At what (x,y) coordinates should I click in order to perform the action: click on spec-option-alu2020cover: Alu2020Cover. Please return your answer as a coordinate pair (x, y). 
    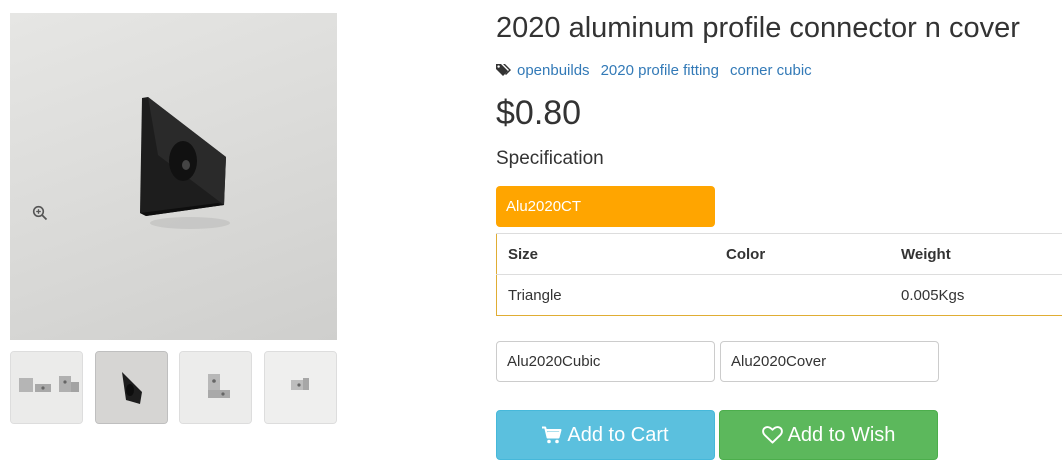
    Looking at the image, I should click on (829, 361).